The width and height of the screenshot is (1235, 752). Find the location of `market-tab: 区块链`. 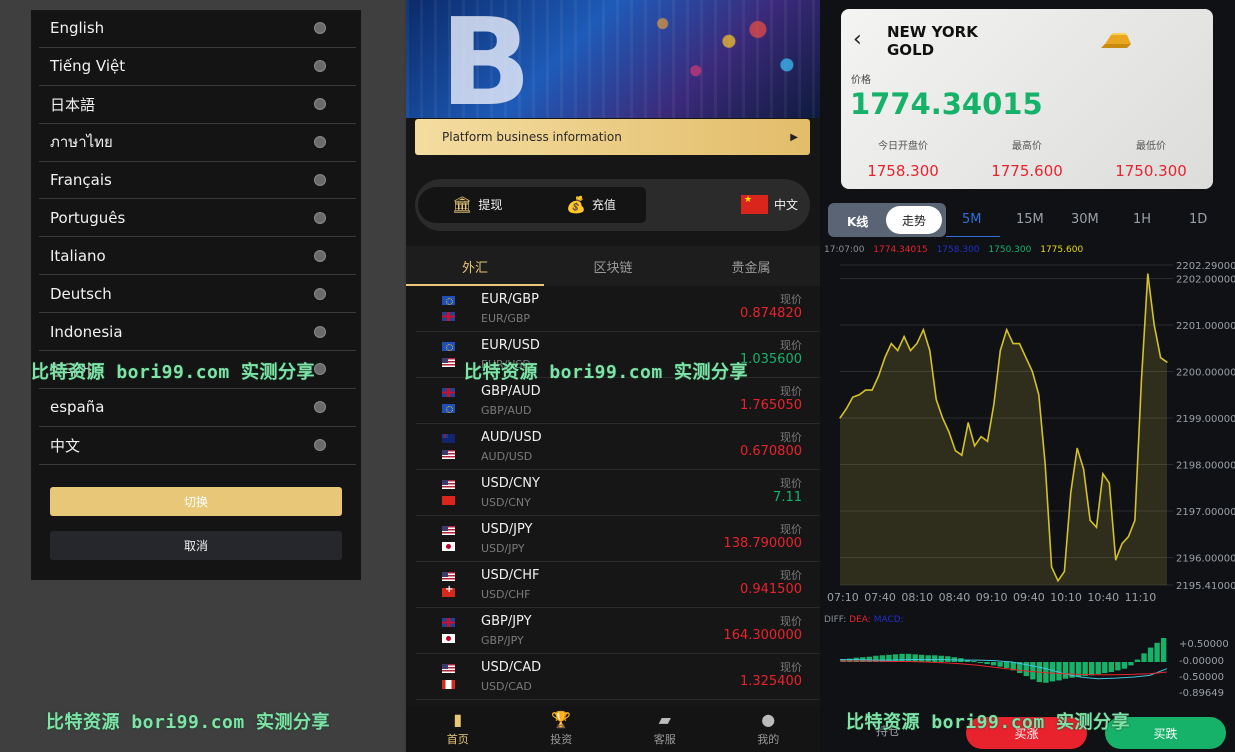

market-tab: 区块链 is located at coordinates (613, 266).